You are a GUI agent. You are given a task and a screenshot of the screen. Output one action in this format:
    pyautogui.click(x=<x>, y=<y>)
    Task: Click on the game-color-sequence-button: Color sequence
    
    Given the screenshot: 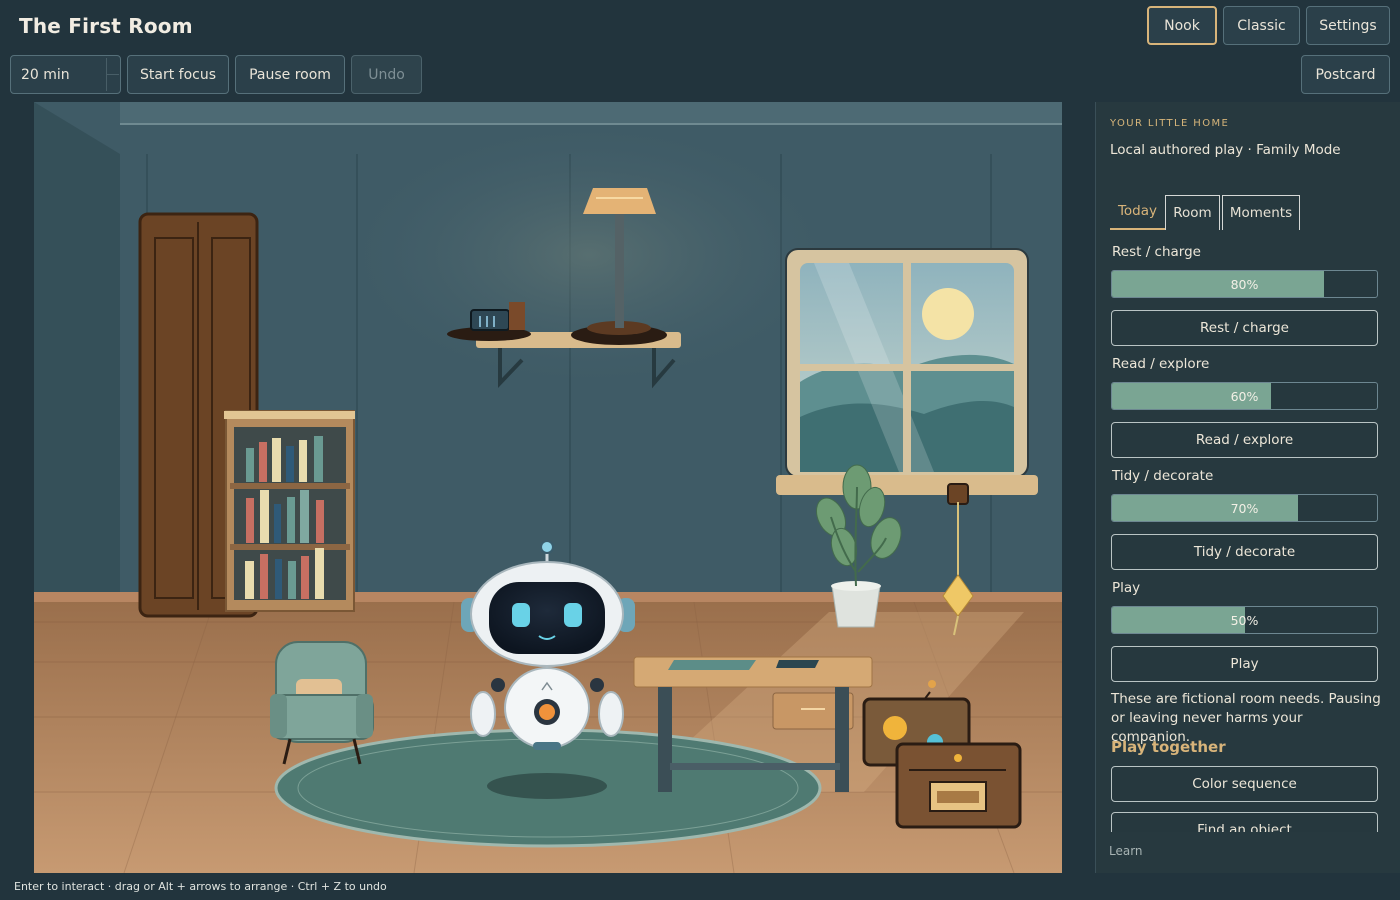 What is the action you would take?
    pyautogui.click(x=1244, y=784)
    